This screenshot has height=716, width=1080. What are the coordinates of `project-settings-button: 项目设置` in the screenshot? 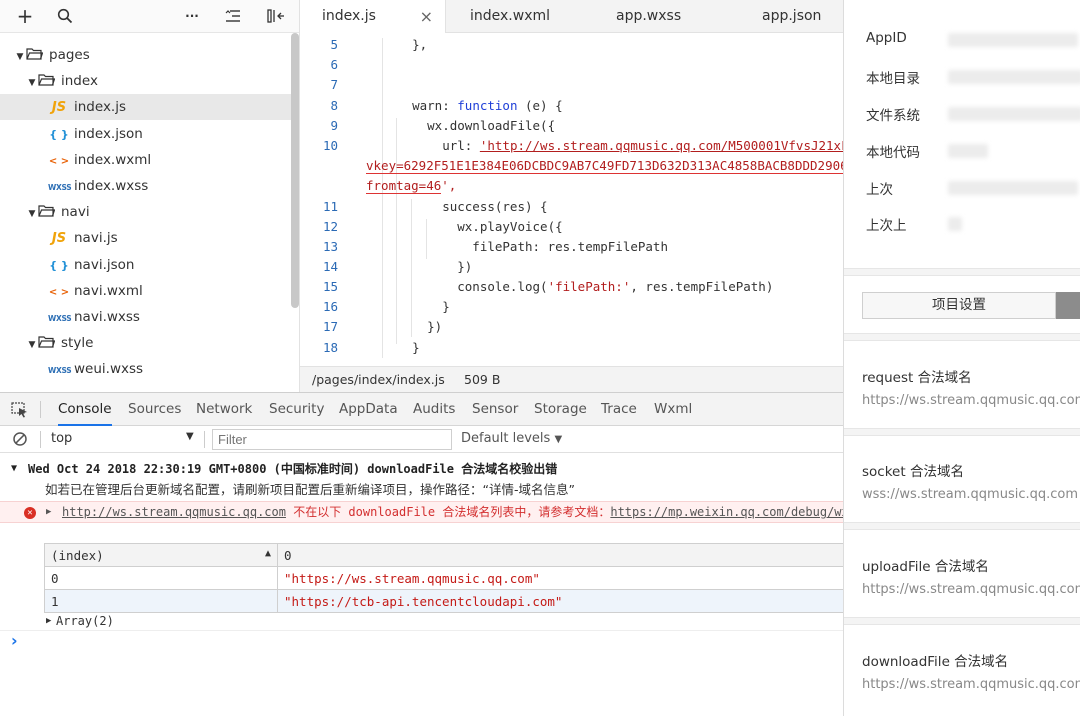 It's located at (959, 305).